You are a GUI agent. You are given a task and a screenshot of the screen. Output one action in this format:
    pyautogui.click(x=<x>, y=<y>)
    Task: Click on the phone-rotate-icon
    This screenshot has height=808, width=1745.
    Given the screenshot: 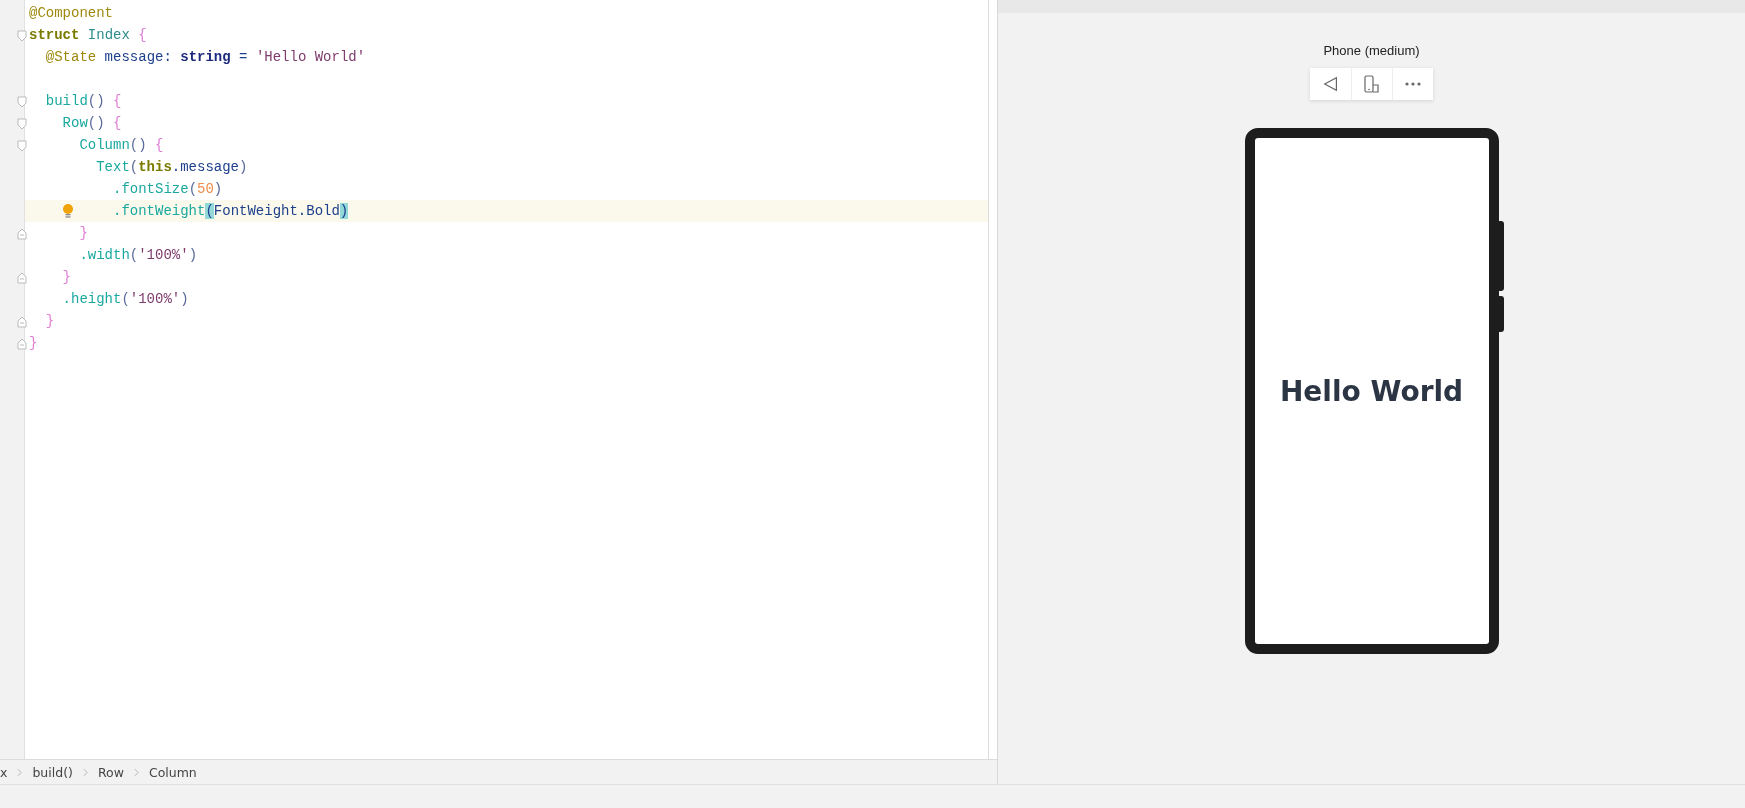 What is the action you would take?
    pyautogui.click(x=1372, y=84)
    